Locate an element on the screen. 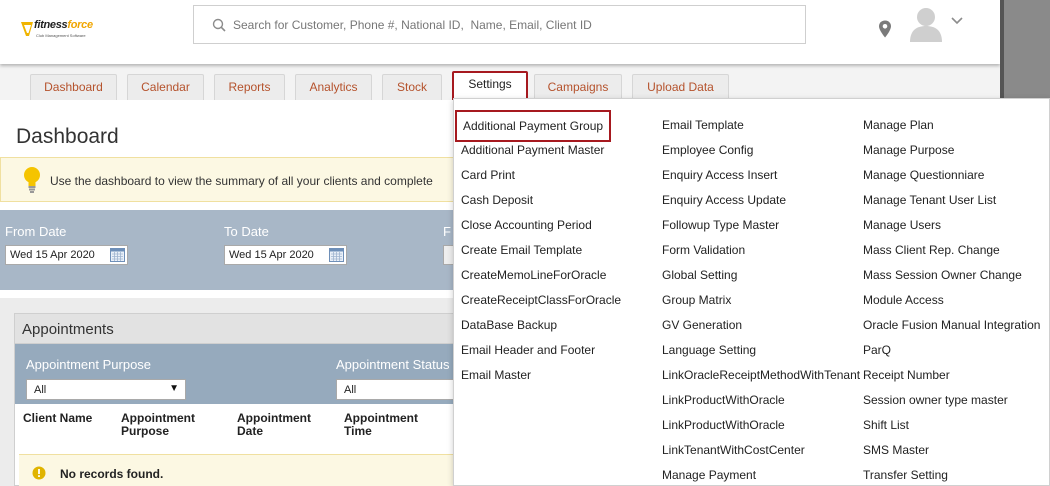 Image resolution: width=1050 pixels, height=486 pixels. menu-item: Shift List is located at coordinates (886, 425).